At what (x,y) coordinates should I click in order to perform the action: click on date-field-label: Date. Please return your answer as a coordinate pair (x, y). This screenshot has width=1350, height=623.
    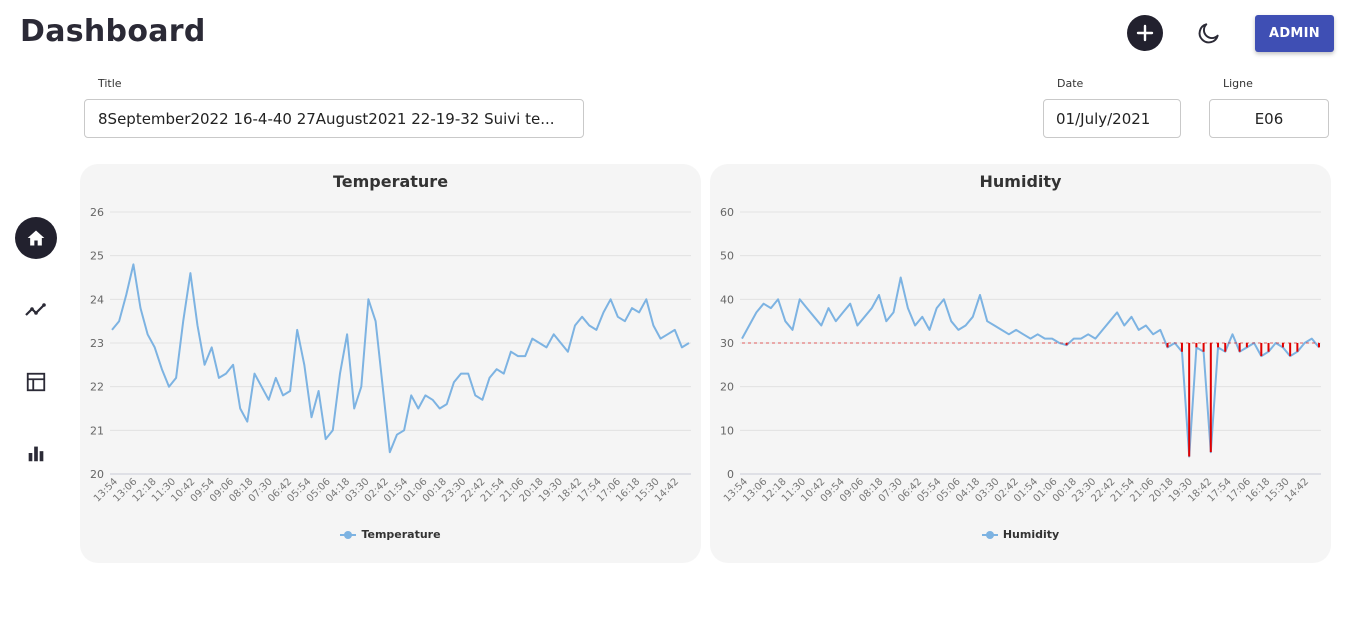
    Looking at the image, I should click on (1070, 83).